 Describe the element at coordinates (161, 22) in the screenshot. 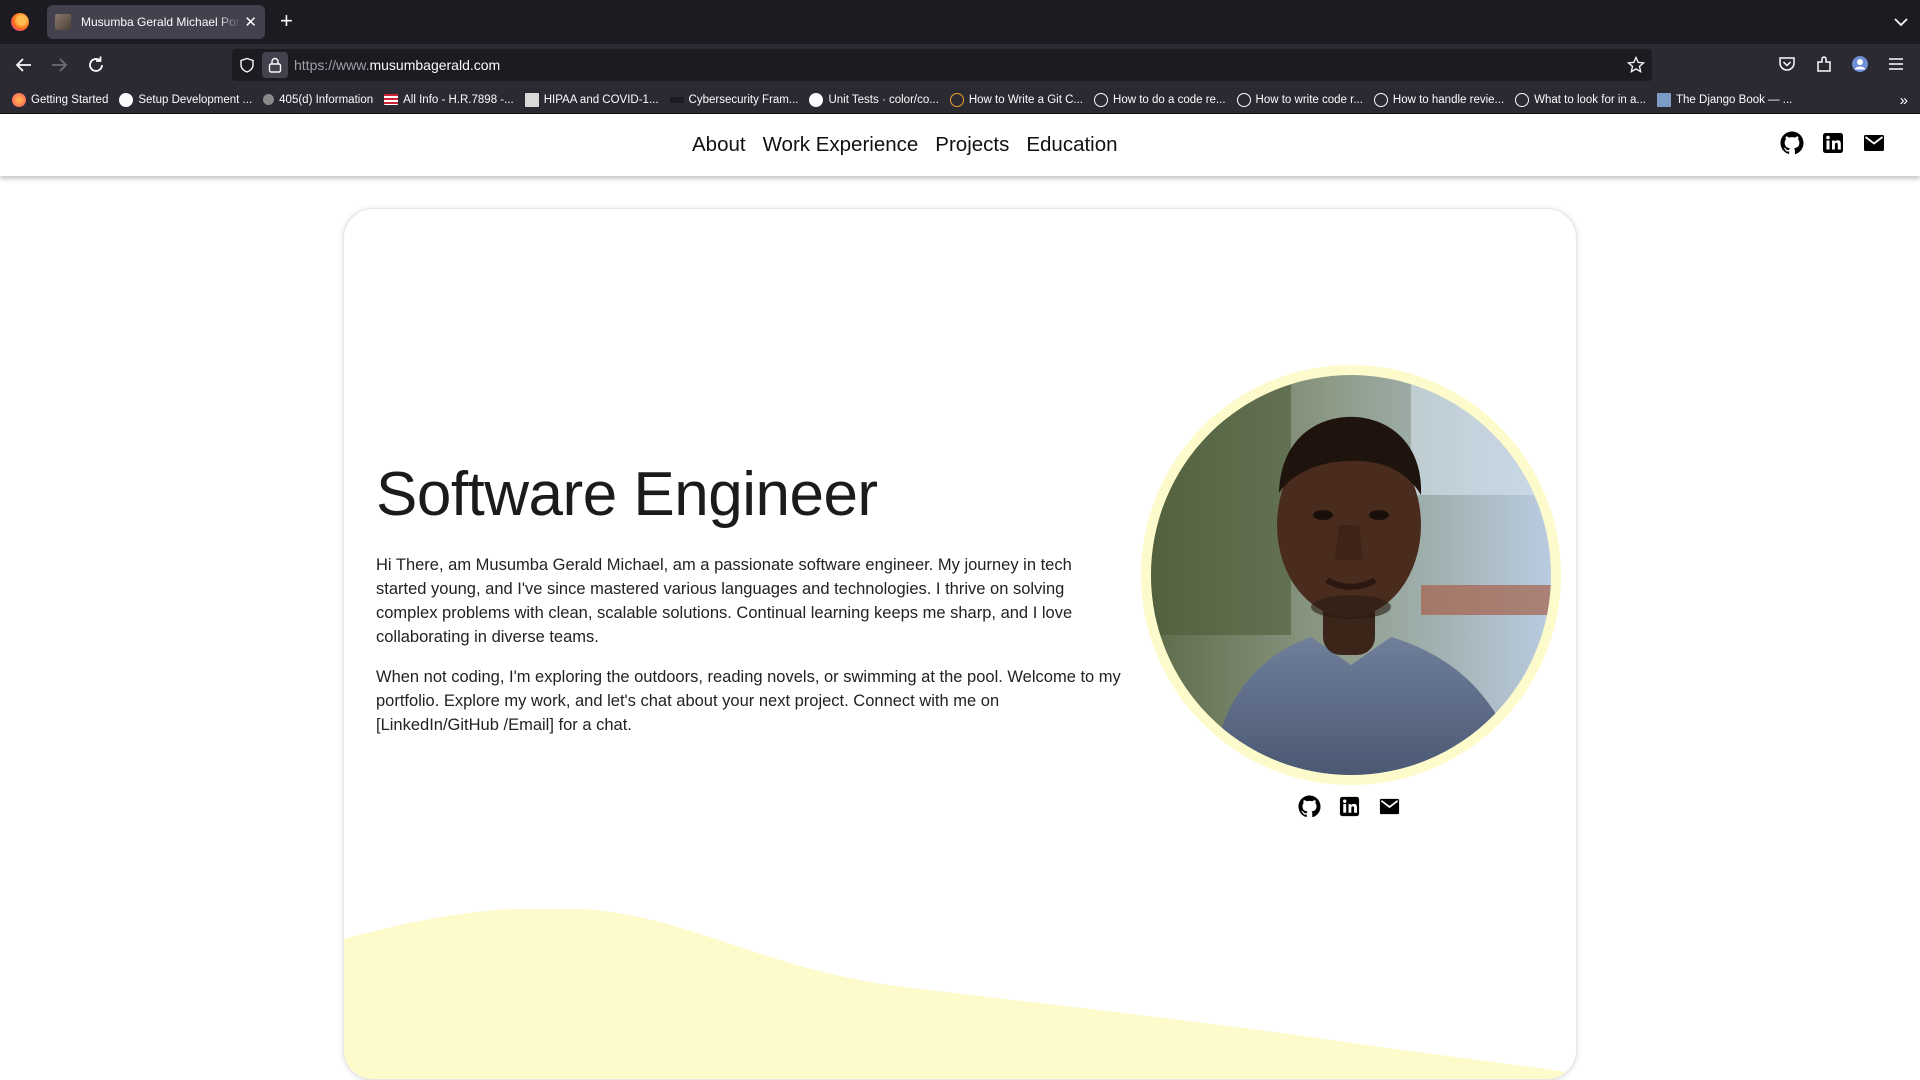

I see `tab-title: Musumba Gerald Michael Portfolio` at that location.